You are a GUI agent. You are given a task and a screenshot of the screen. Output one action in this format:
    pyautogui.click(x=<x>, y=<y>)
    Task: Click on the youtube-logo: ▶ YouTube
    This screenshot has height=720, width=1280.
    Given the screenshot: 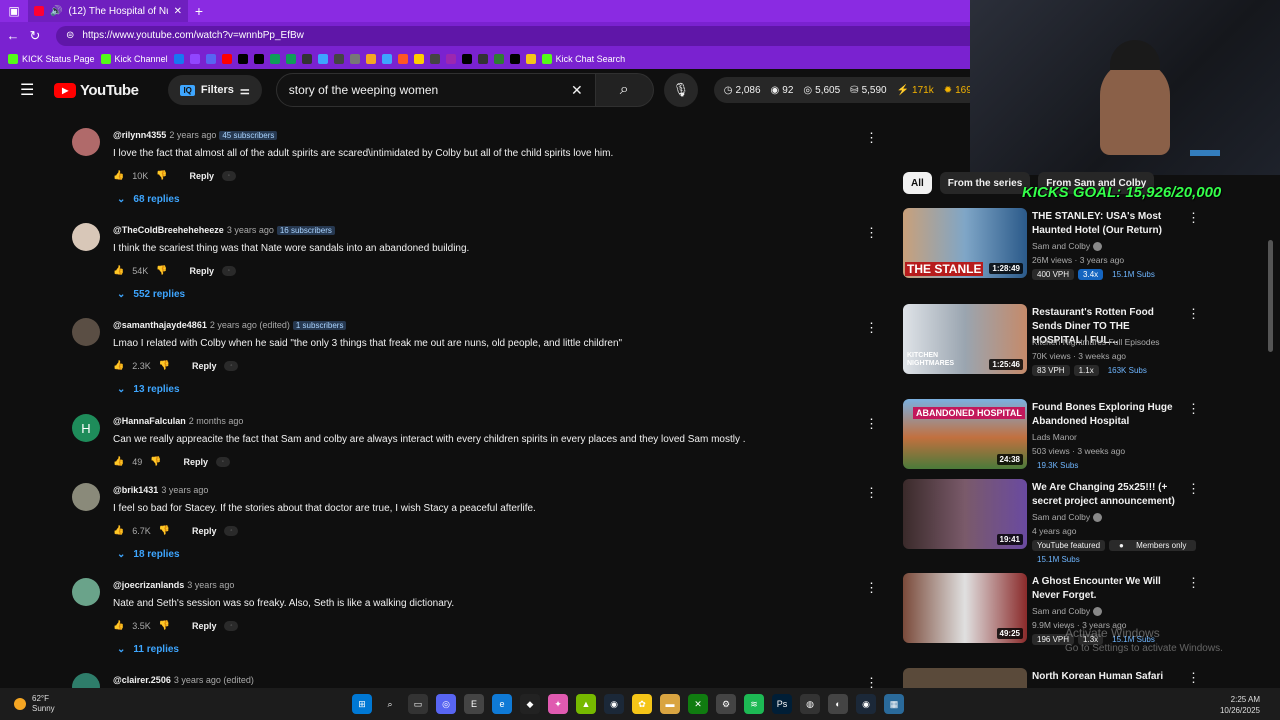 What is the action you would take?
    pyautogui.click(x=96, y=90)
    